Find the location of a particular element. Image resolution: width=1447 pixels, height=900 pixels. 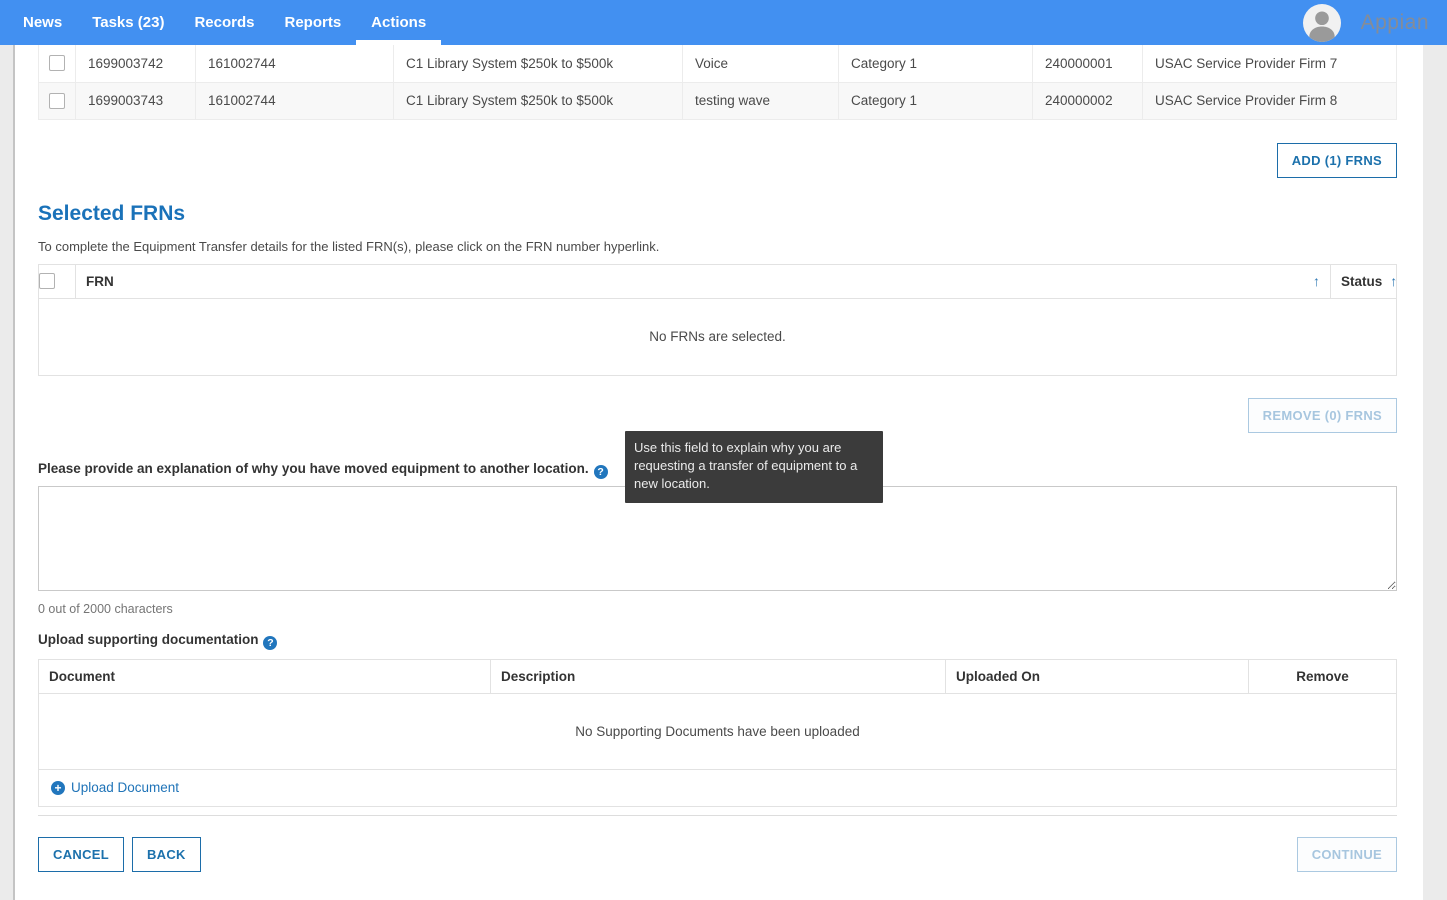

character-counter: 0 out of 2000 characters is located at coordinates (105, 608).